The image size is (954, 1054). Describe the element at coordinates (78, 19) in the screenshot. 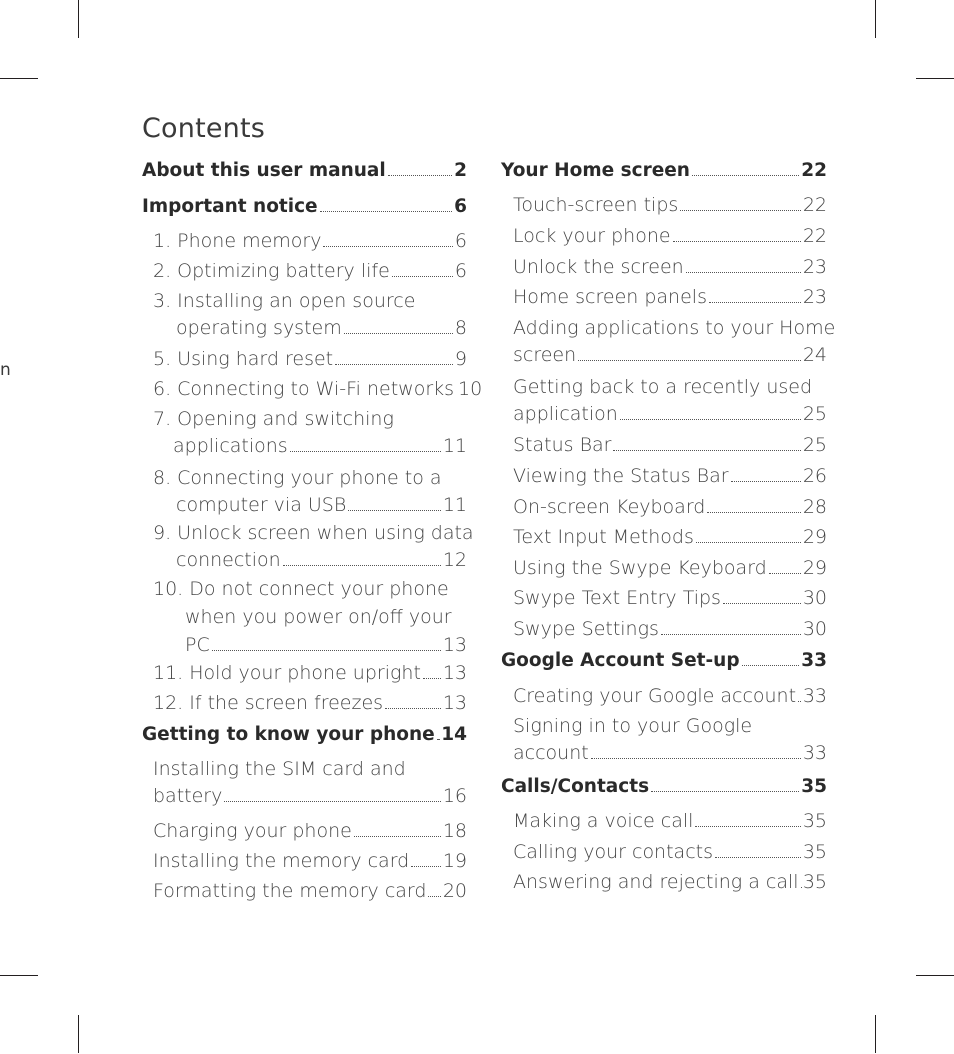

I see `crop-mark-top-left-vertical` at that location.